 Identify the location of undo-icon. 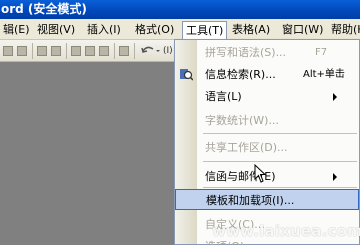
(150, 51).